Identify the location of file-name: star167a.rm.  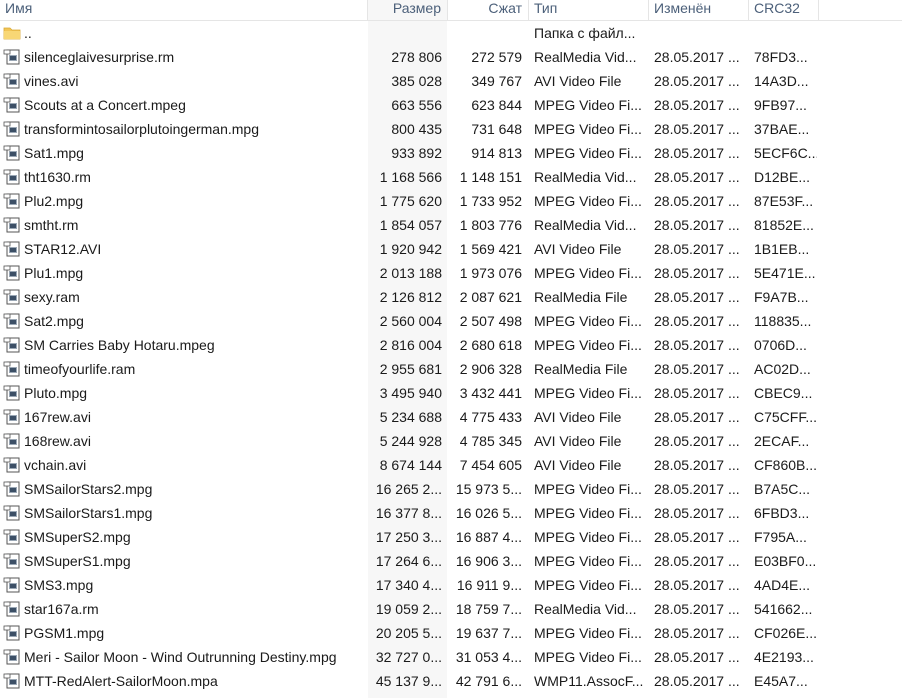
(61, 609).